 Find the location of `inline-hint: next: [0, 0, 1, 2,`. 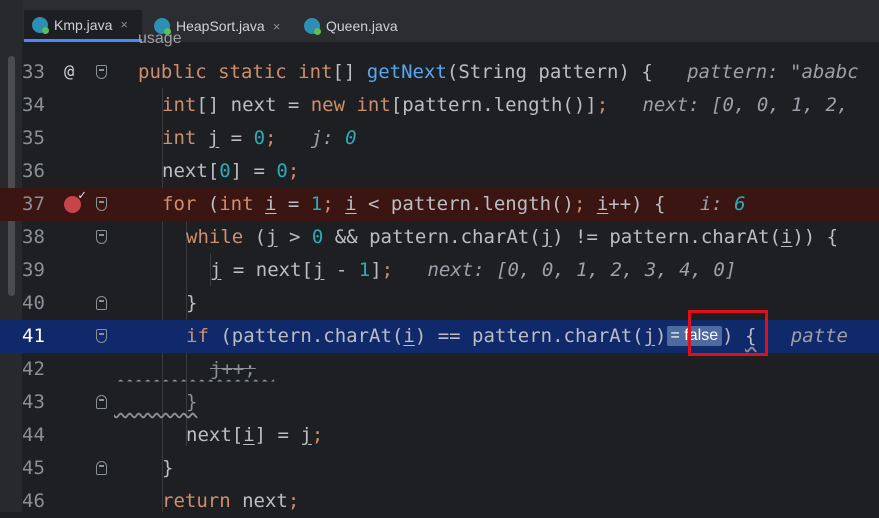

inline-hint: next: [0, 0, 1, 2, is located at coordinates (745, 105).